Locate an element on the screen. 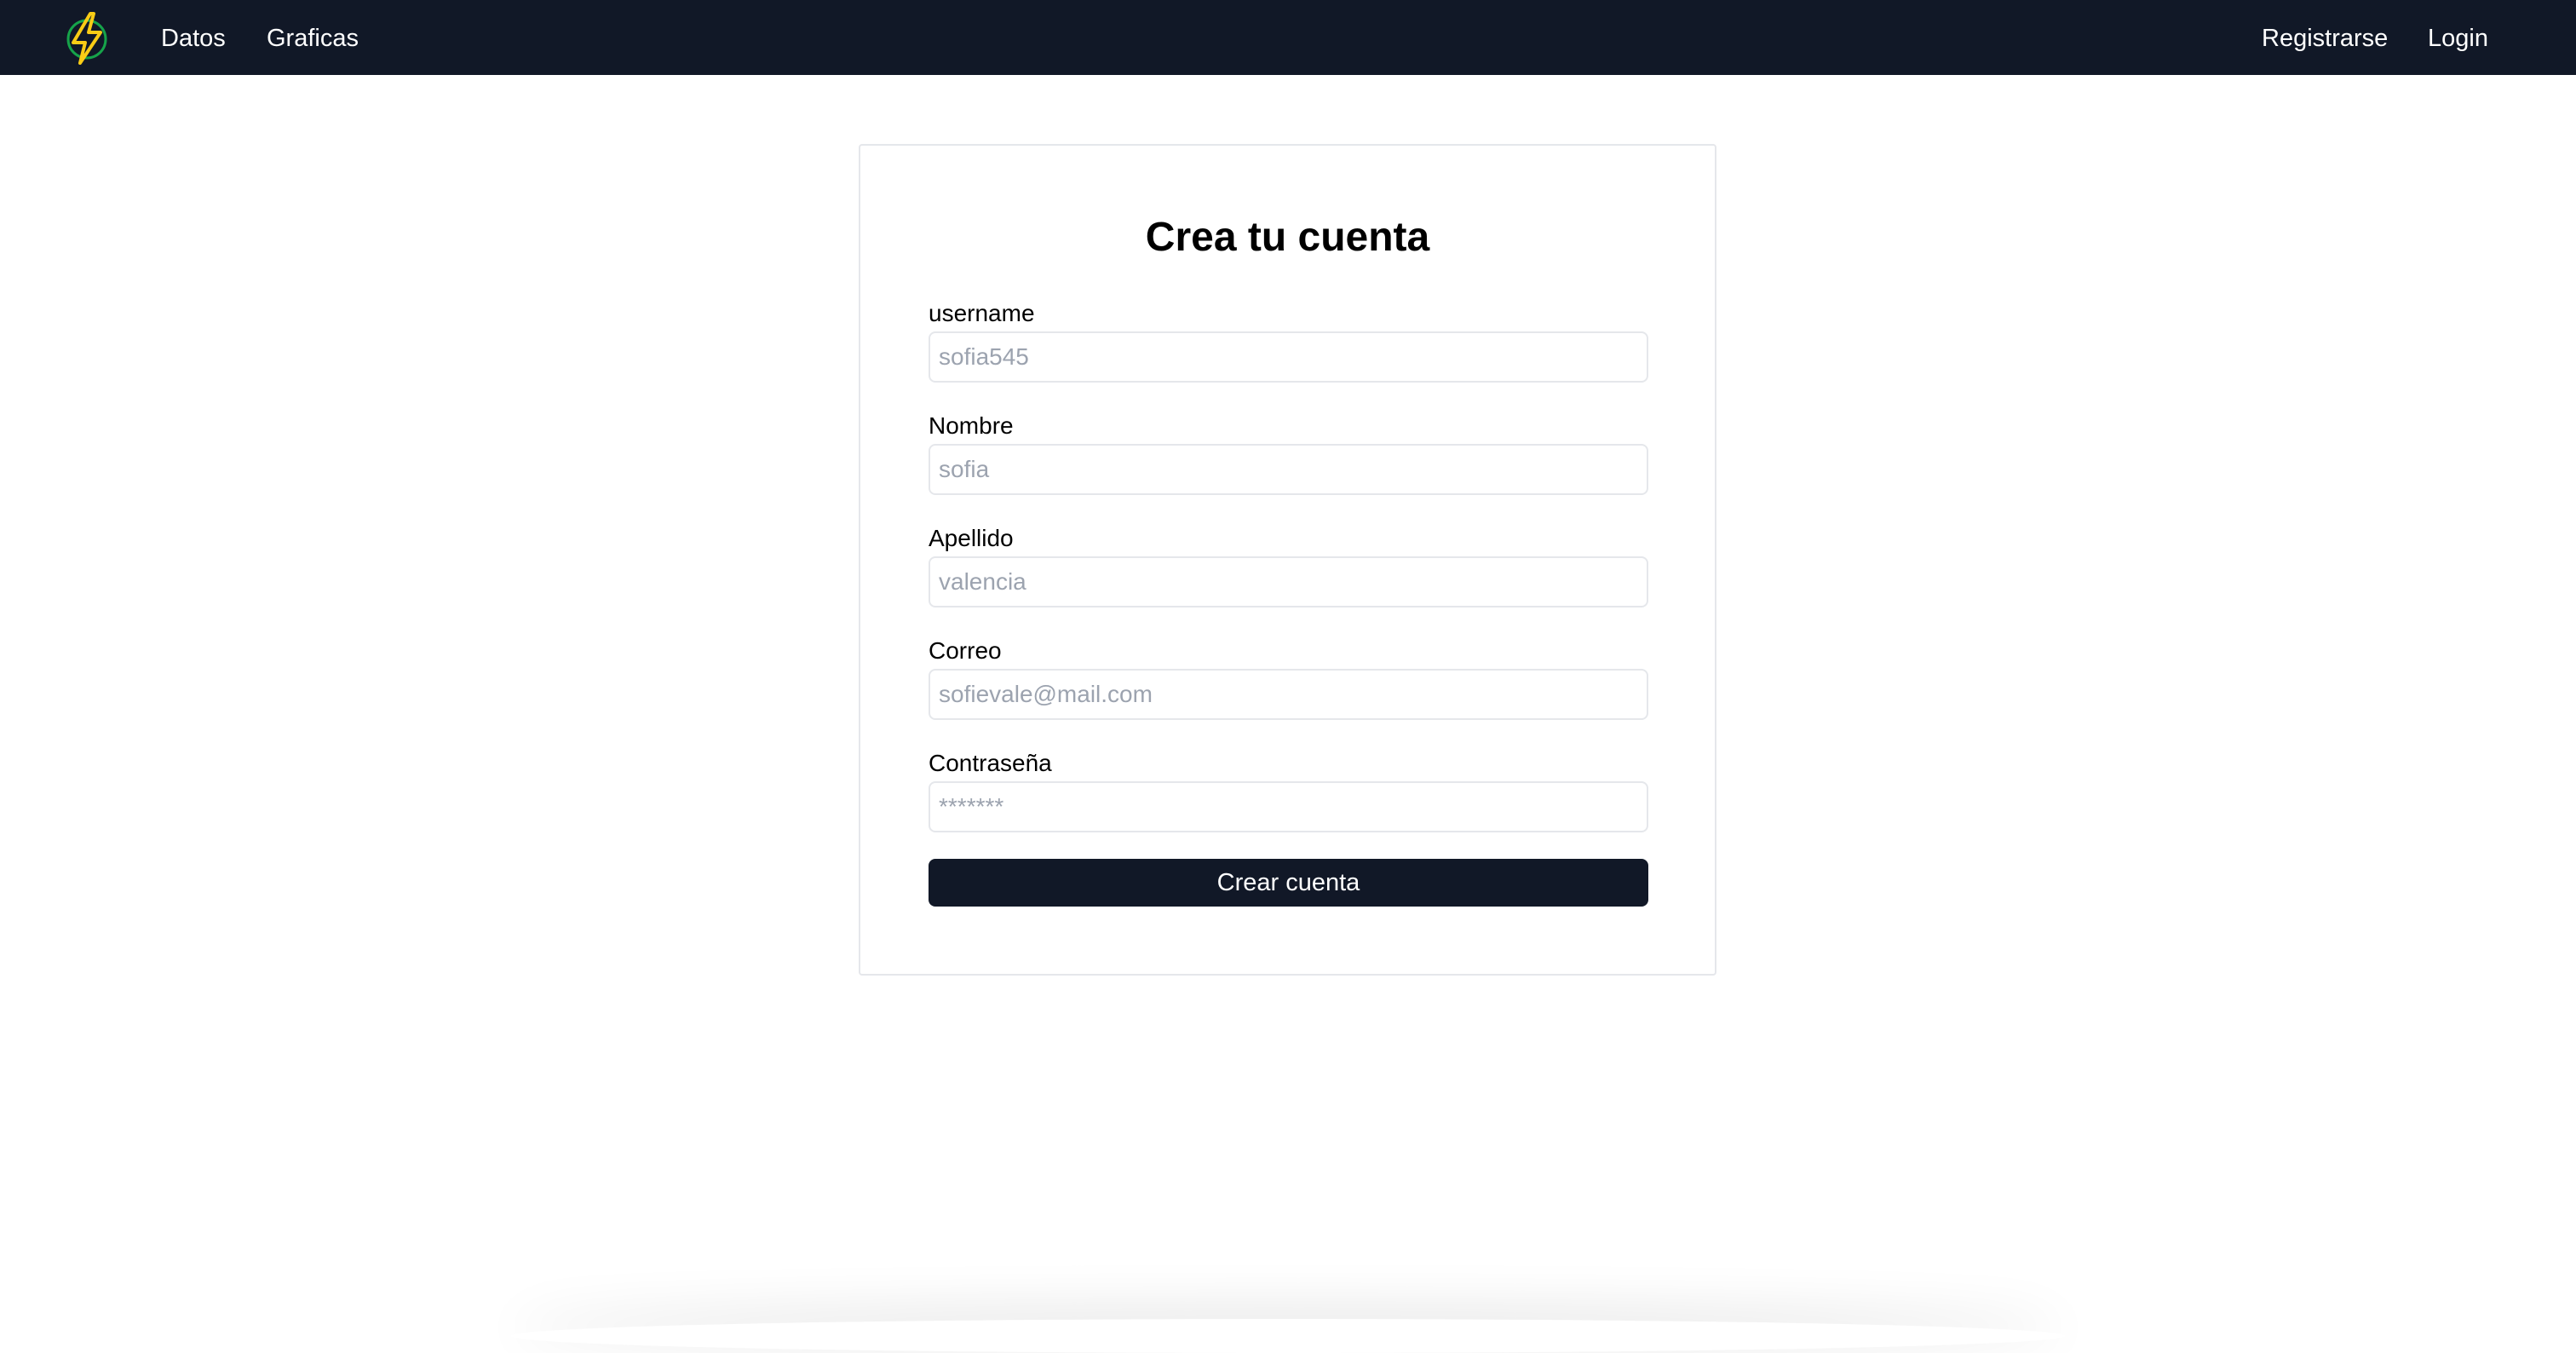 Image resolution: width=2576 pixels, height=1353 pixels. create-account-button: Crear cuenta is located at coordinates (1288, 883).